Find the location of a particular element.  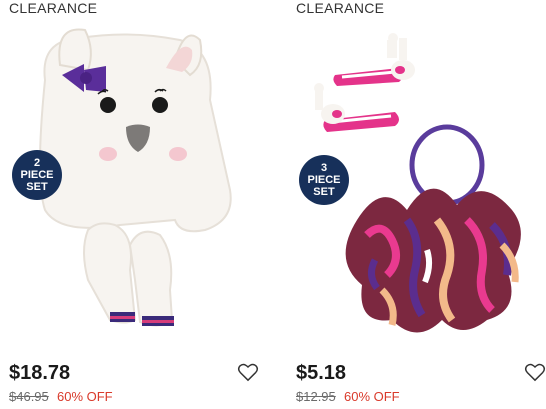

piece-set-badge: 3 PIECE SET is located at coordinates (324, 180).